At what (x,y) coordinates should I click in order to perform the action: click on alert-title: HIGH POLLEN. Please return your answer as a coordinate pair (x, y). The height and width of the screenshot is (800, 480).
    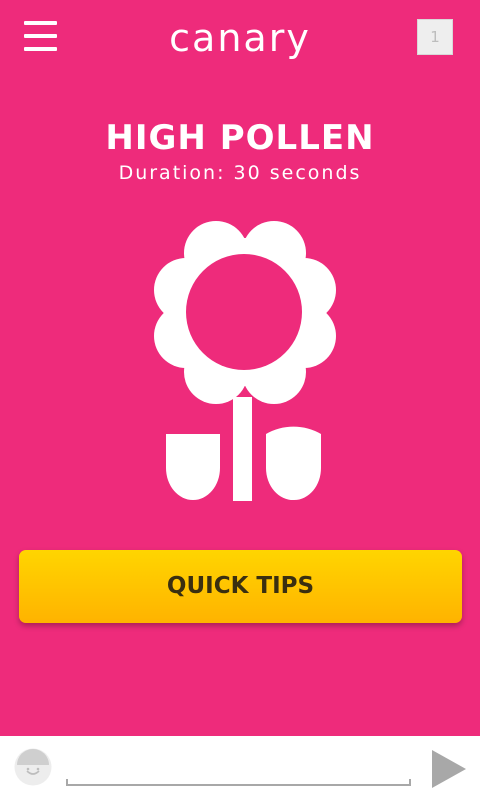
    Looking at the image, I should click on (240, 138).